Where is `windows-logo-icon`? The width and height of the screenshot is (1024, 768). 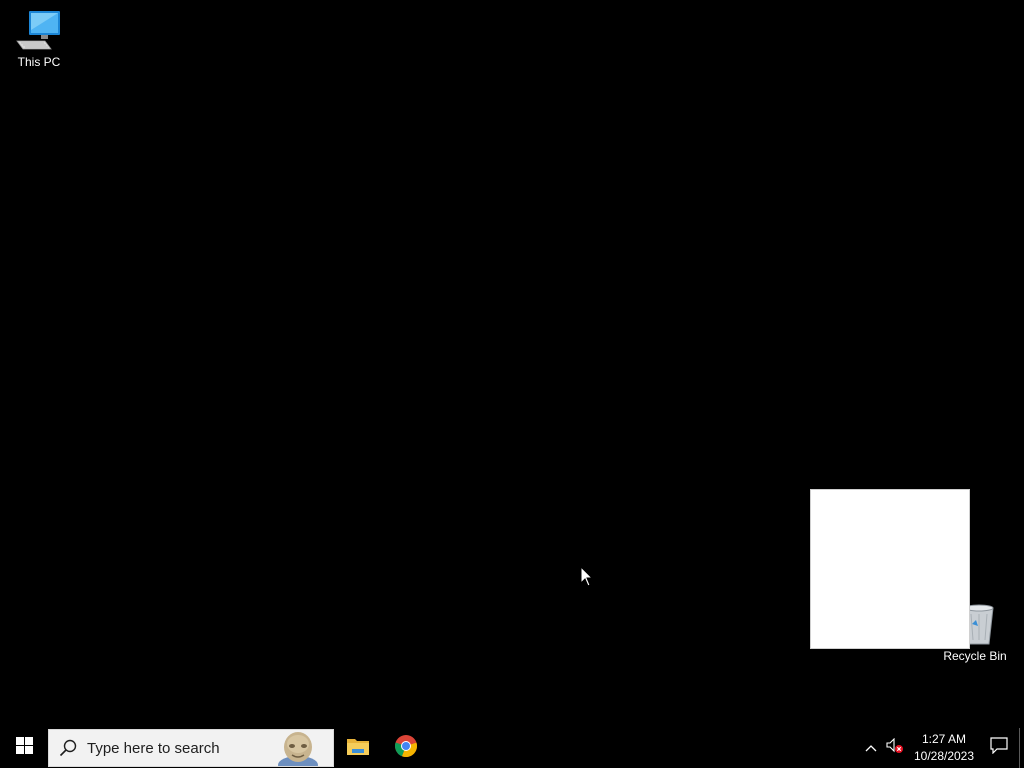 windows-logo-icon is located at coordinates (24, 748).